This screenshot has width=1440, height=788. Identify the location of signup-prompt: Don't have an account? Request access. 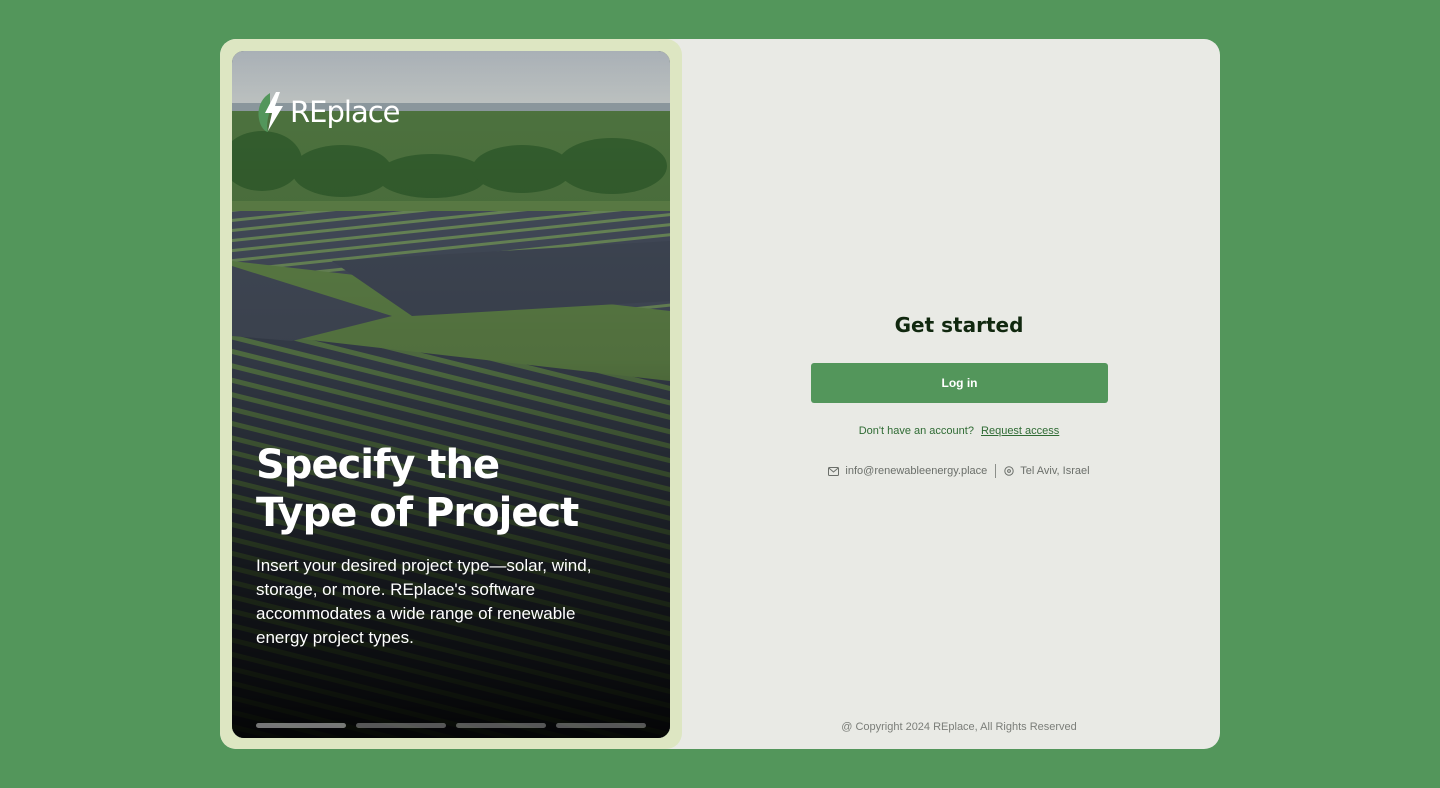
(951, 431).